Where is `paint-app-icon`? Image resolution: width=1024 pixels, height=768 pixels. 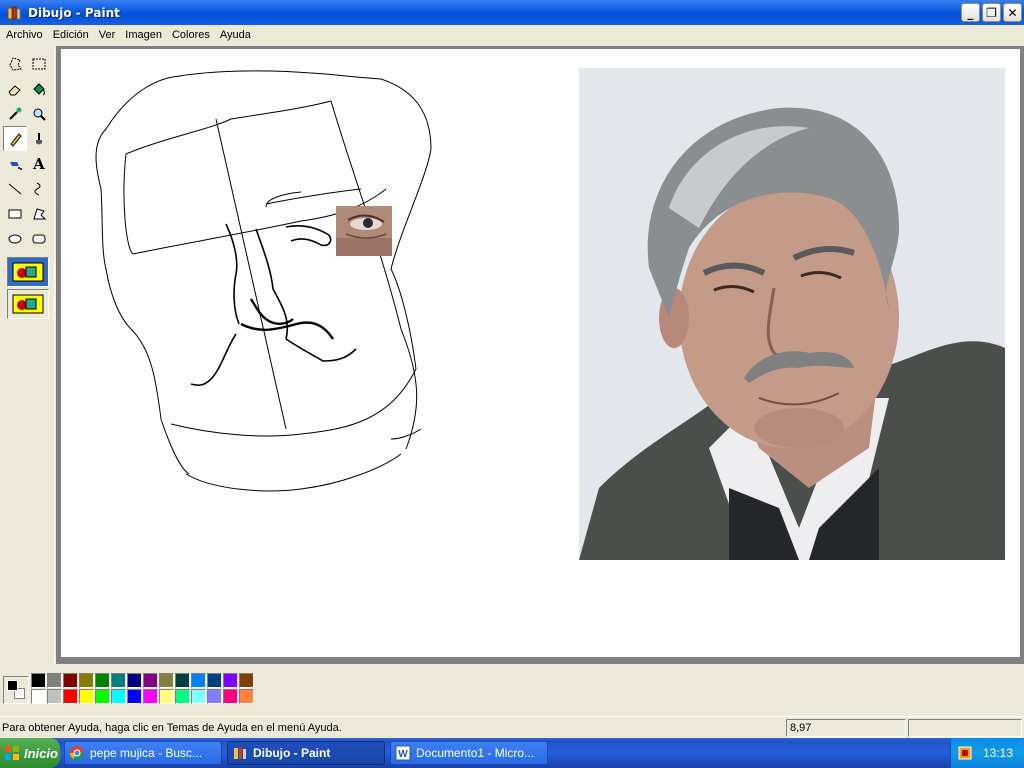 paint-app-icon is located at coordinates (14, 12).